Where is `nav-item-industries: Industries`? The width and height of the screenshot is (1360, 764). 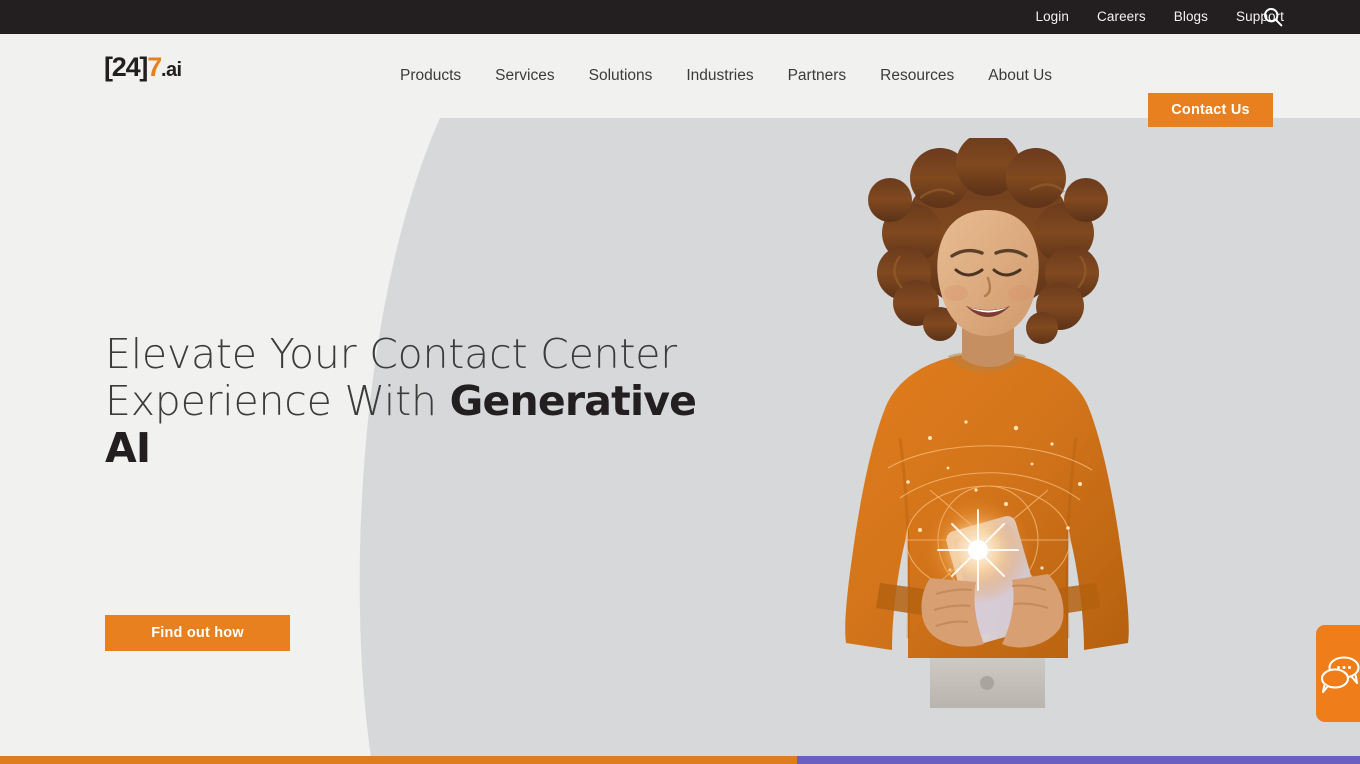 nav-item-industries: Industries is located at coordinates (719, 76).